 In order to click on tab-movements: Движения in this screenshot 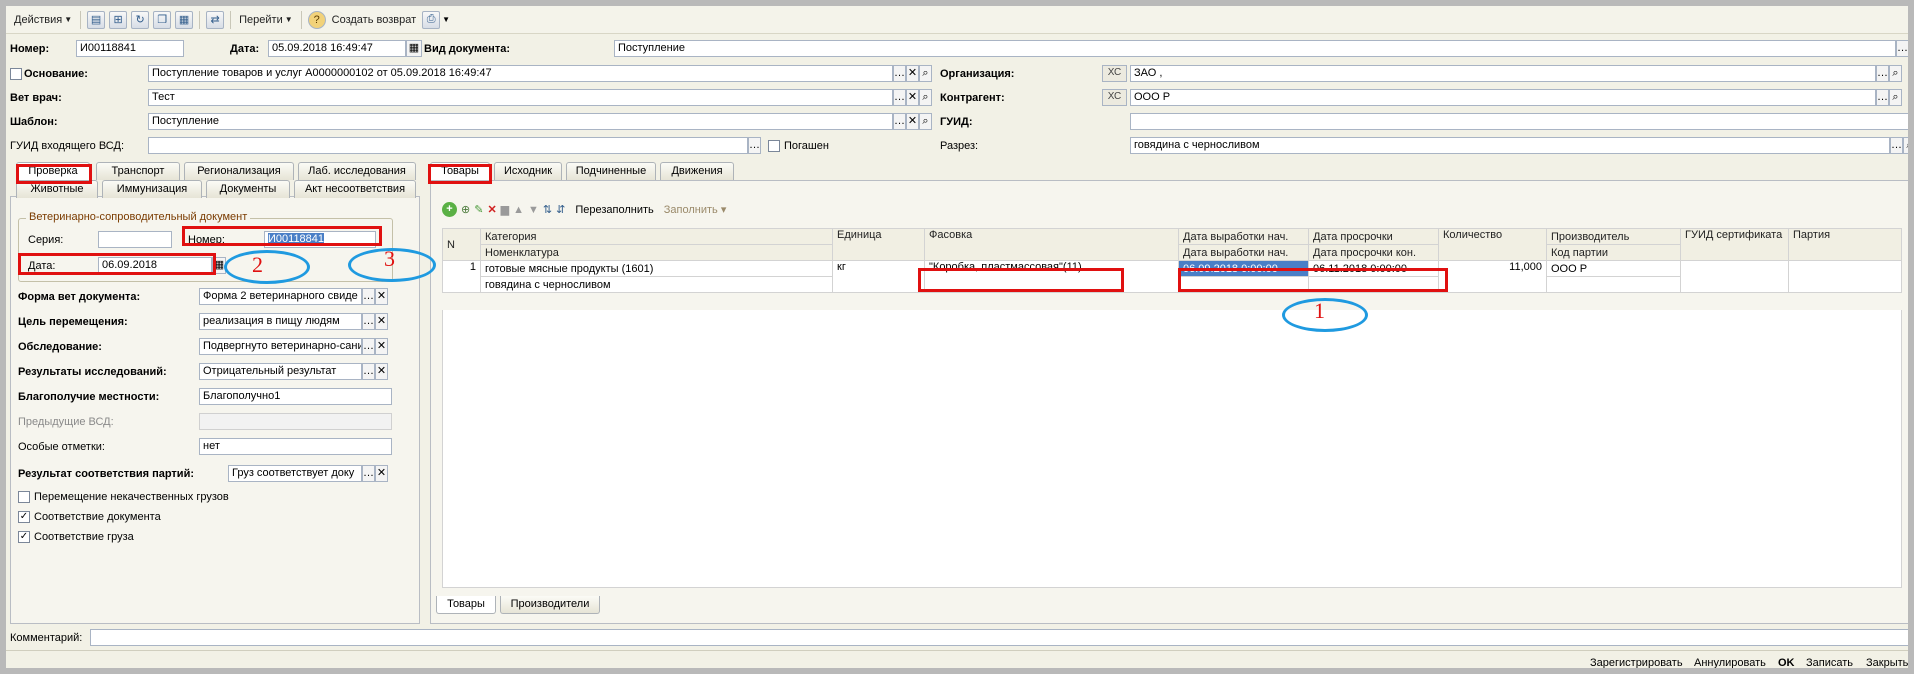, I will do `click(697, 171)`.